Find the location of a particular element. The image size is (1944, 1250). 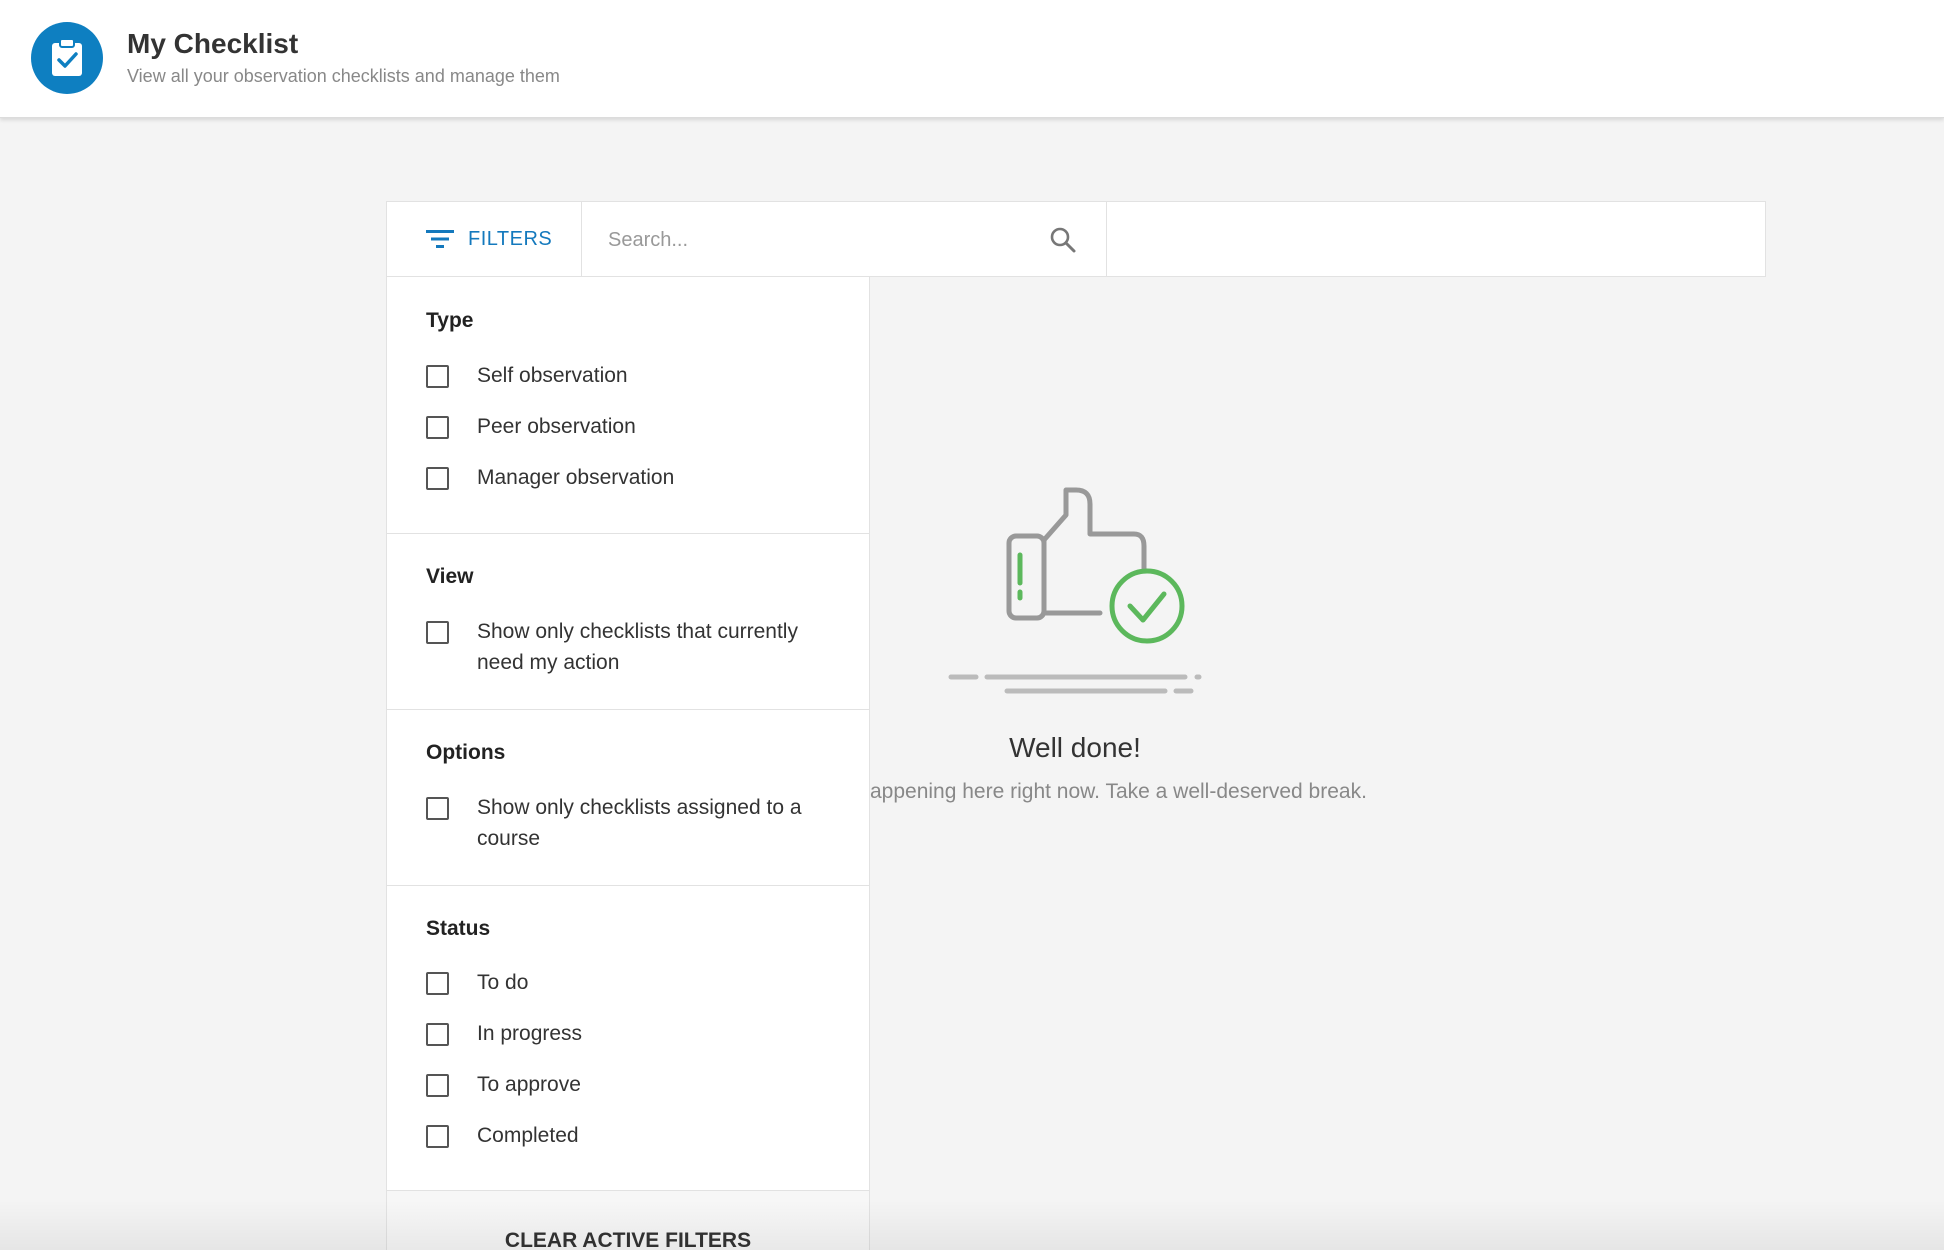

option-label: Self observation is located at coordinates (552, 375).